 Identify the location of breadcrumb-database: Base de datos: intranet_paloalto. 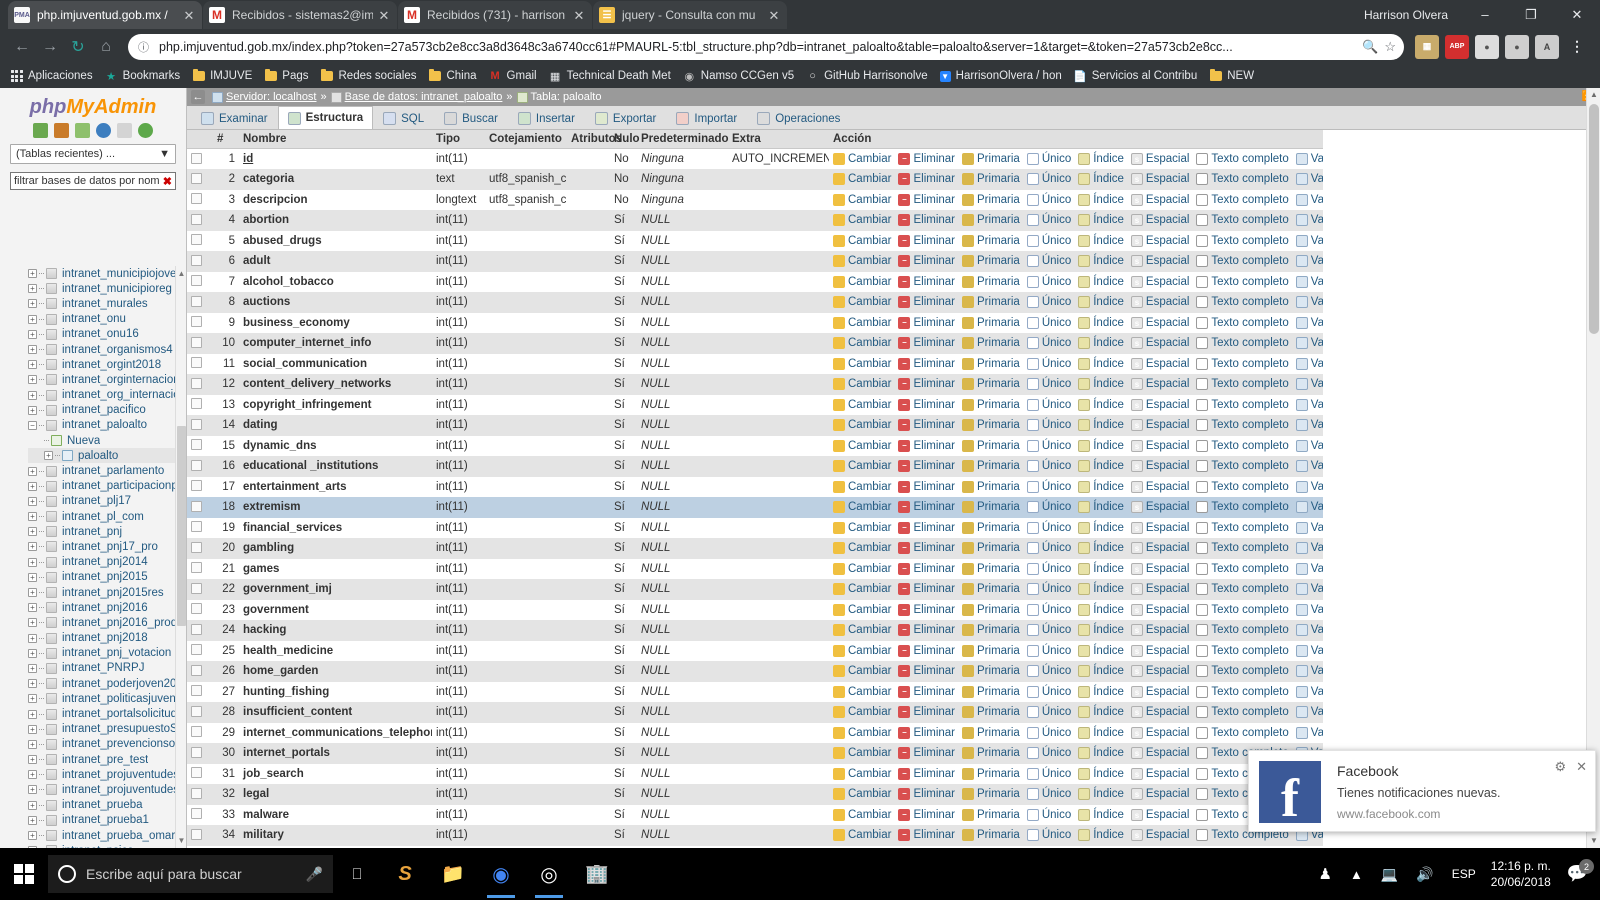
(416, 97).